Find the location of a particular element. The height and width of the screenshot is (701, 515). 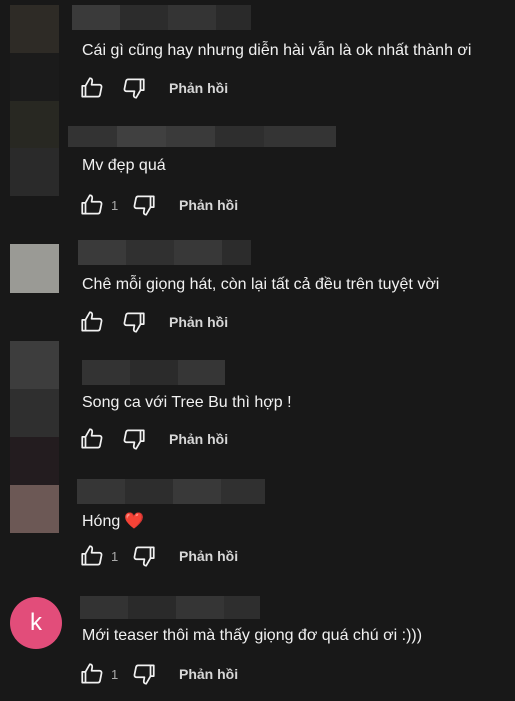

comment-text: Song ca với Tree Bu thì hợp ! is located at coordinates (187, 402).